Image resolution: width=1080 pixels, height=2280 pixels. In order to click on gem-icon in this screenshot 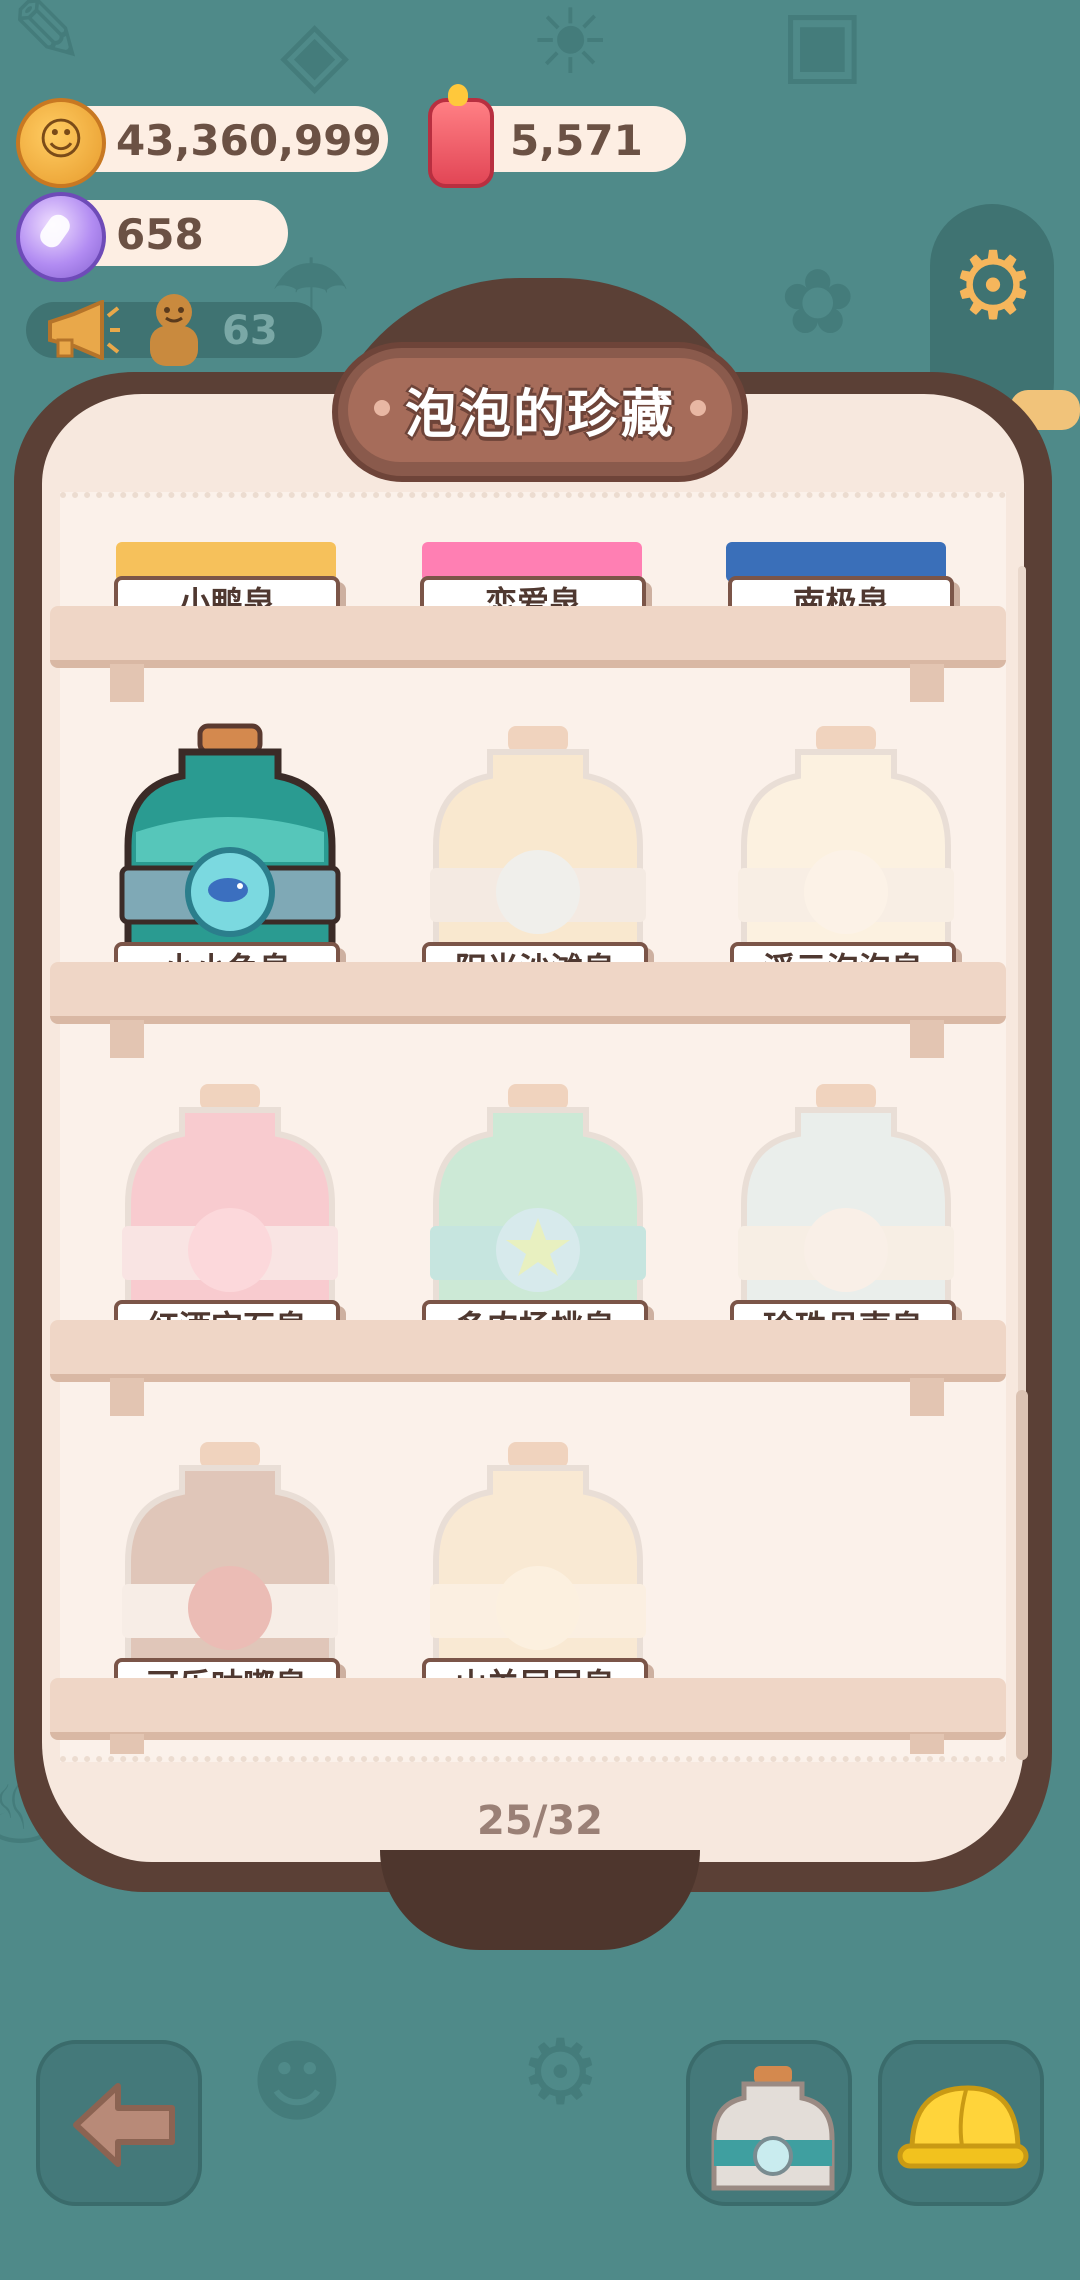, I will do `click(61, 237)`.